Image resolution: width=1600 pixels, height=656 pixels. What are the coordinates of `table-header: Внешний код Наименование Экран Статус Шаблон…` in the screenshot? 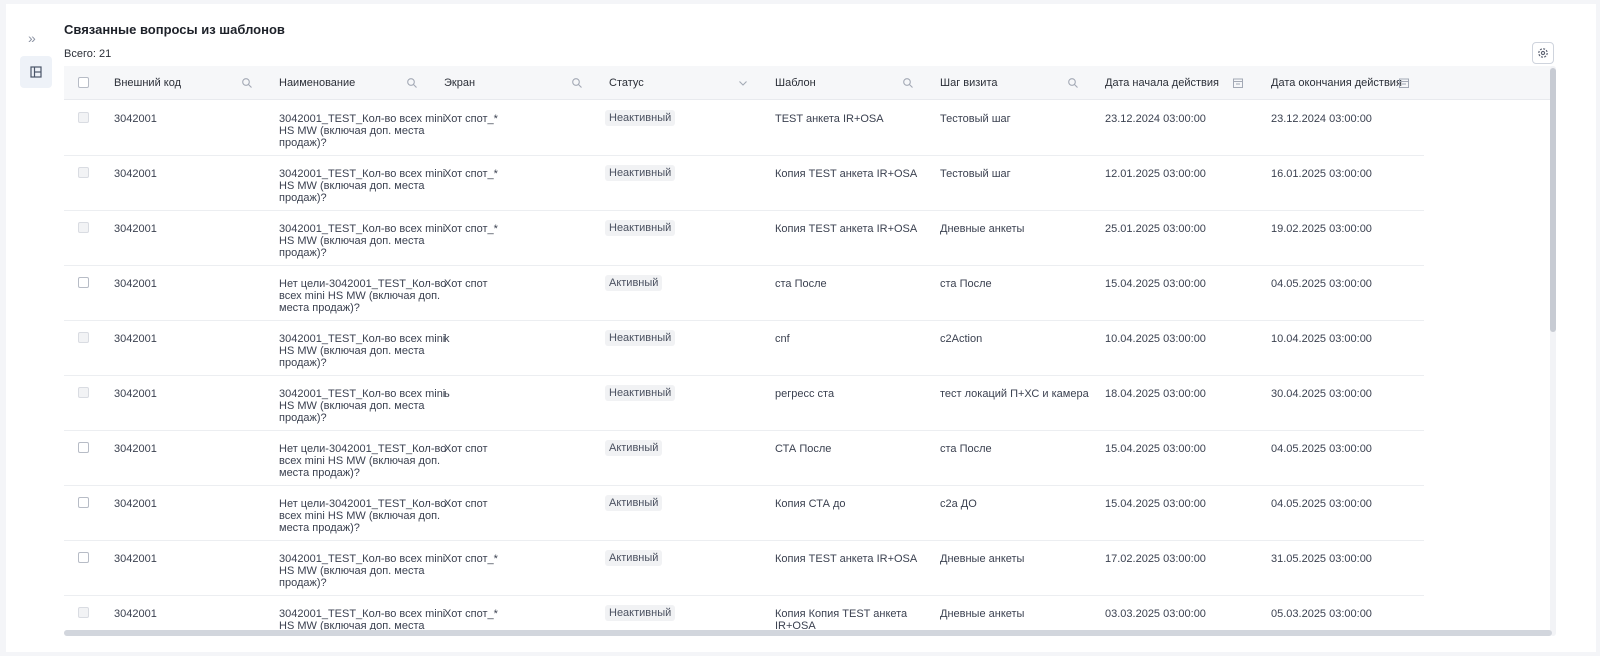 It's located at (808, 83).